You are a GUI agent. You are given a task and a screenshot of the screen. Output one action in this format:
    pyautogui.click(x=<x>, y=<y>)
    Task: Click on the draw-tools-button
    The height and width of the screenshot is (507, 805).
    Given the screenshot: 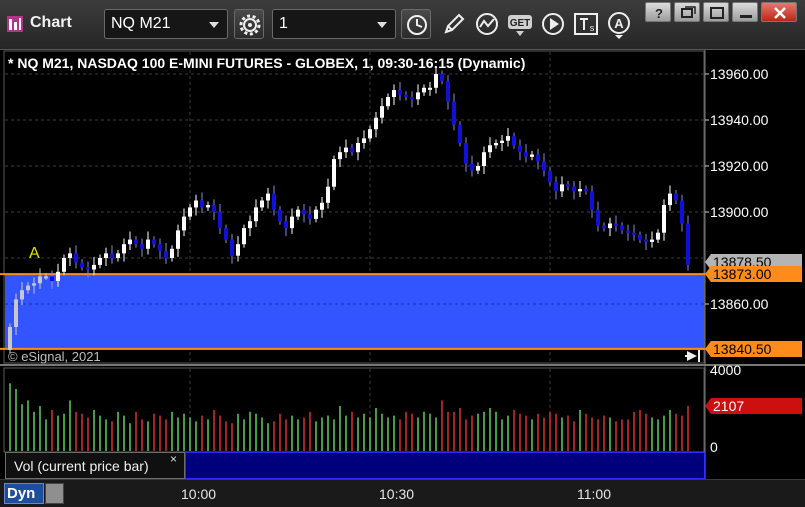 What is the action you would take?
    pyautogui.click(x=454, y=24)
    